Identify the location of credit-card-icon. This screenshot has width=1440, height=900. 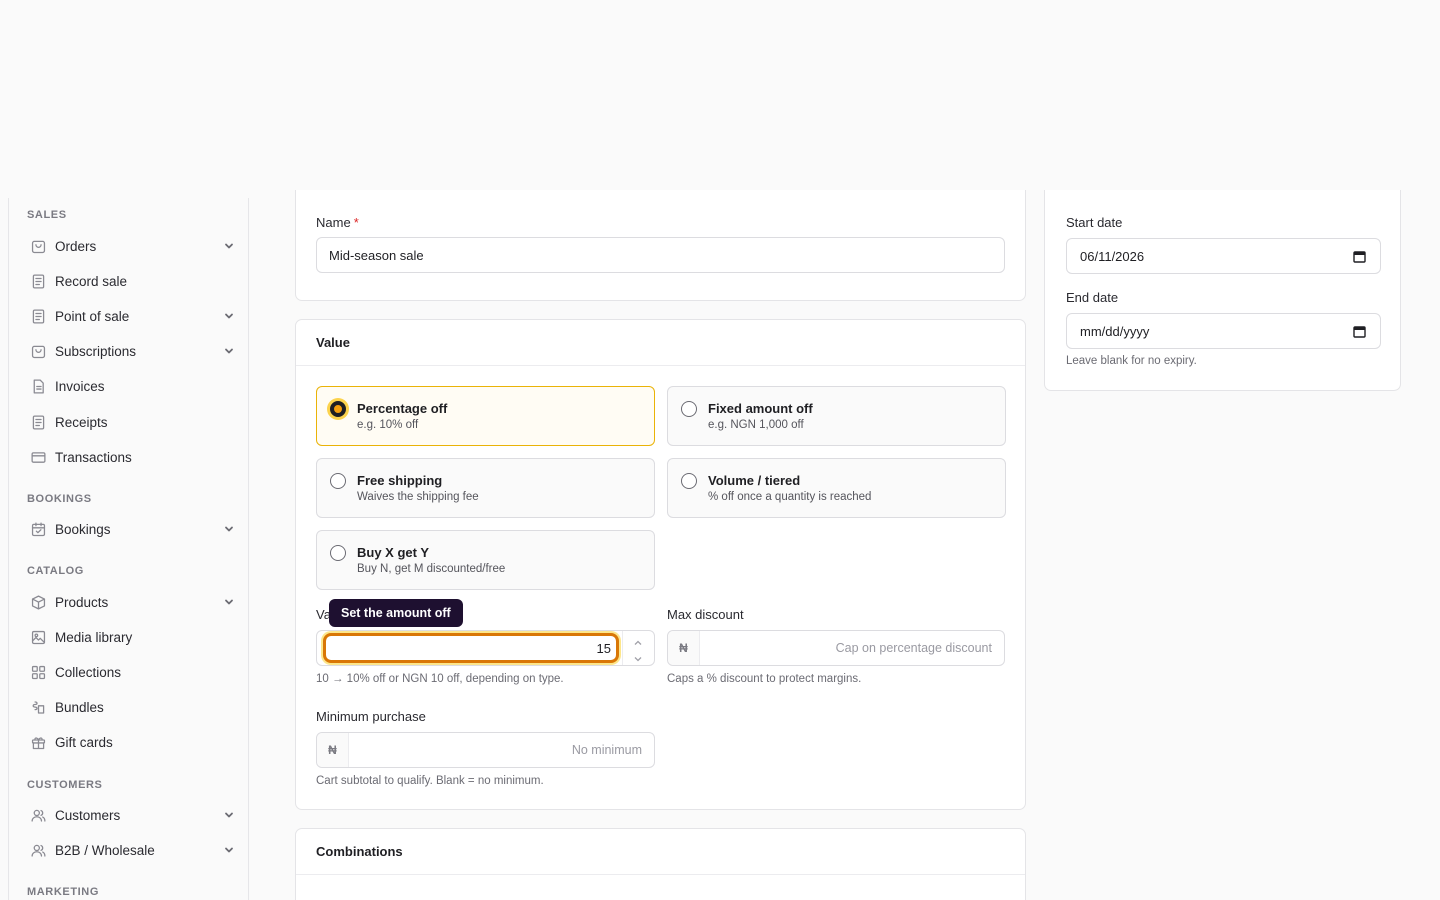
(38, 457).